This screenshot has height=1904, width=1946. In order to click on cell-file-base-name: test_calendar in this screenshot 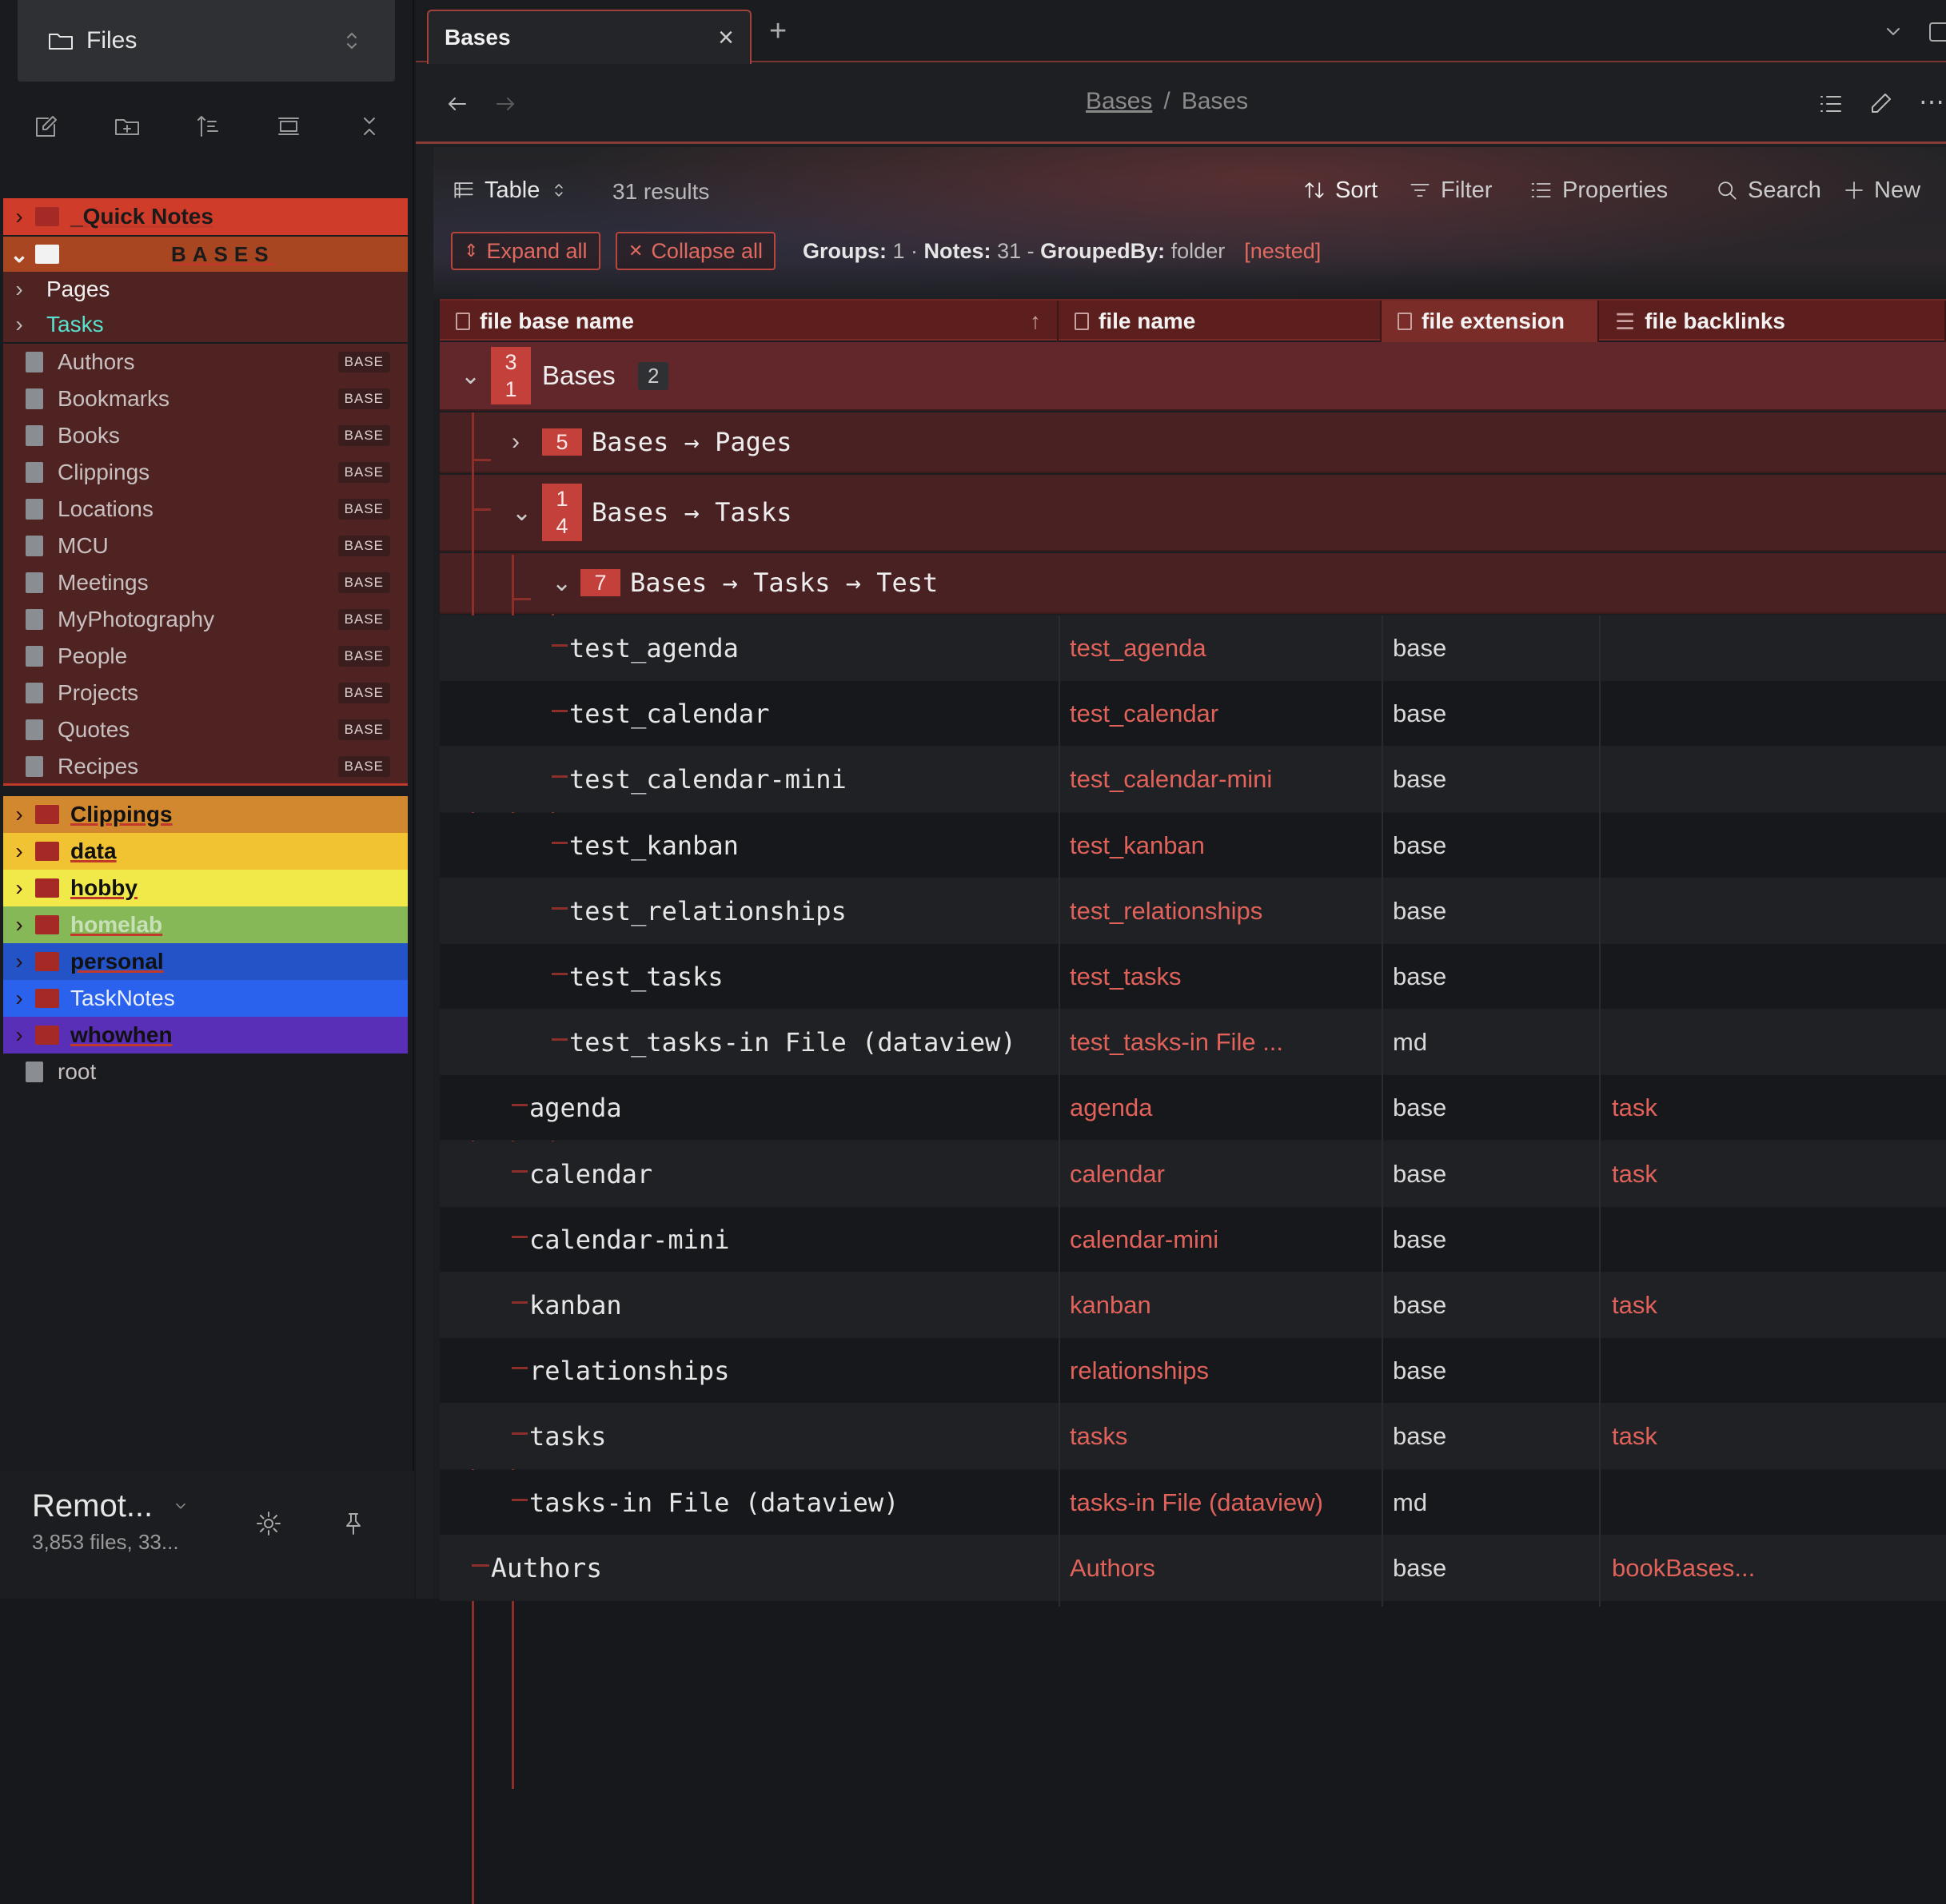, I will do `click(747, 714)`.